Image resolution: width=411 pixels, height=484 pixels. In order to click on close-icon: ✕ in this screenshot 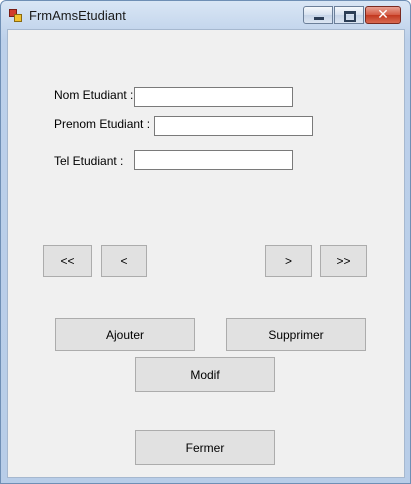, I will do `click(383, 15)`.